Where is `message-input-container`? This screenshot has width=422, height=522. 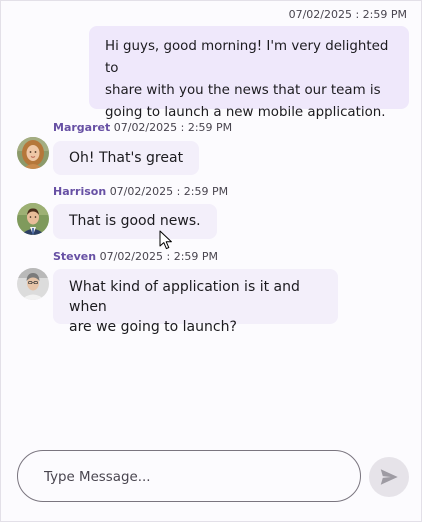 message-input-container is located at coordinates (189, 476).